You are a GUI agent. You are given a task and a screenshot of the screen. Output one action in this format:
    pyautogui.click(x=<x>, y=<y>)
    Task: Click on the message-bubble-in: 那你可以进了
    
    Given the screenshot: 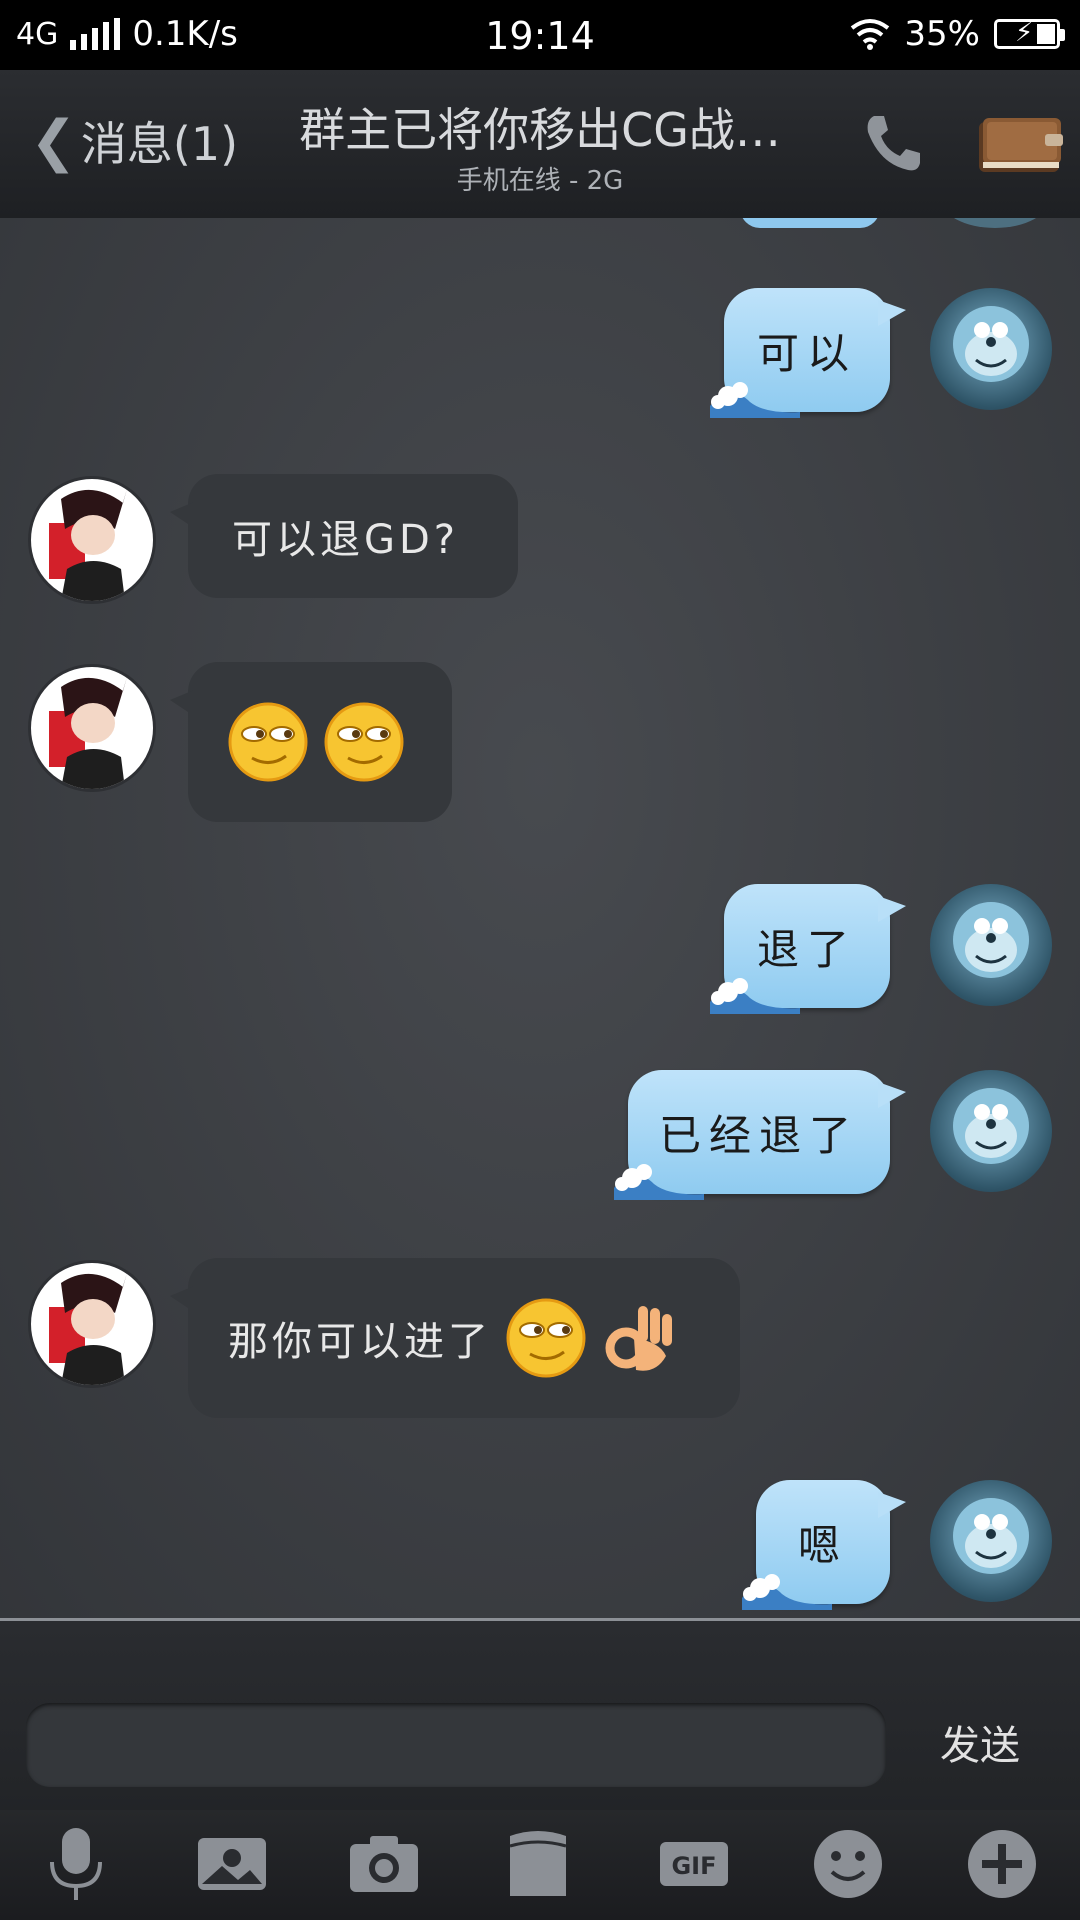 What is the action you would take?
    pyautogui.click(x=455, y=1338)
    